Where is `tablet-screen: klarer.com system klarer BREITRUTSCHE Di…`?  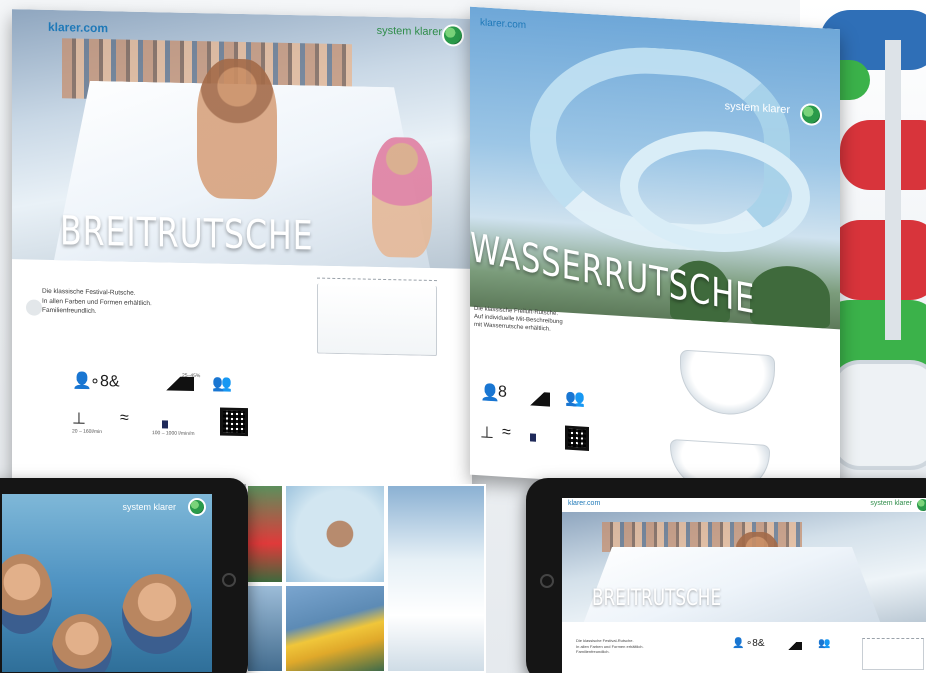
tablet-screen: klarer.com system klarer BREITRUTSCHE Di… is located at coordinates (744, 585).